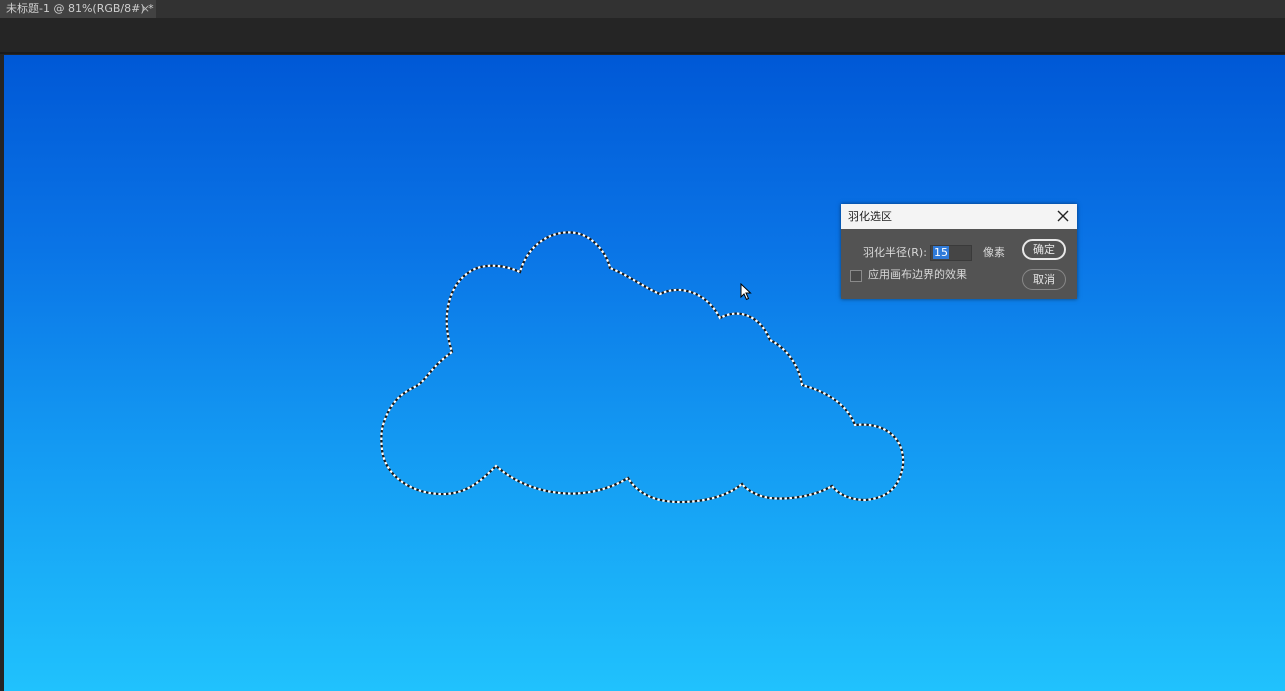 Image resolution: width=1285 pixels, height=691 pixels. I want to click on apply-canvas-bounds-label: 应用画布边界的效果, so click(917, 275).